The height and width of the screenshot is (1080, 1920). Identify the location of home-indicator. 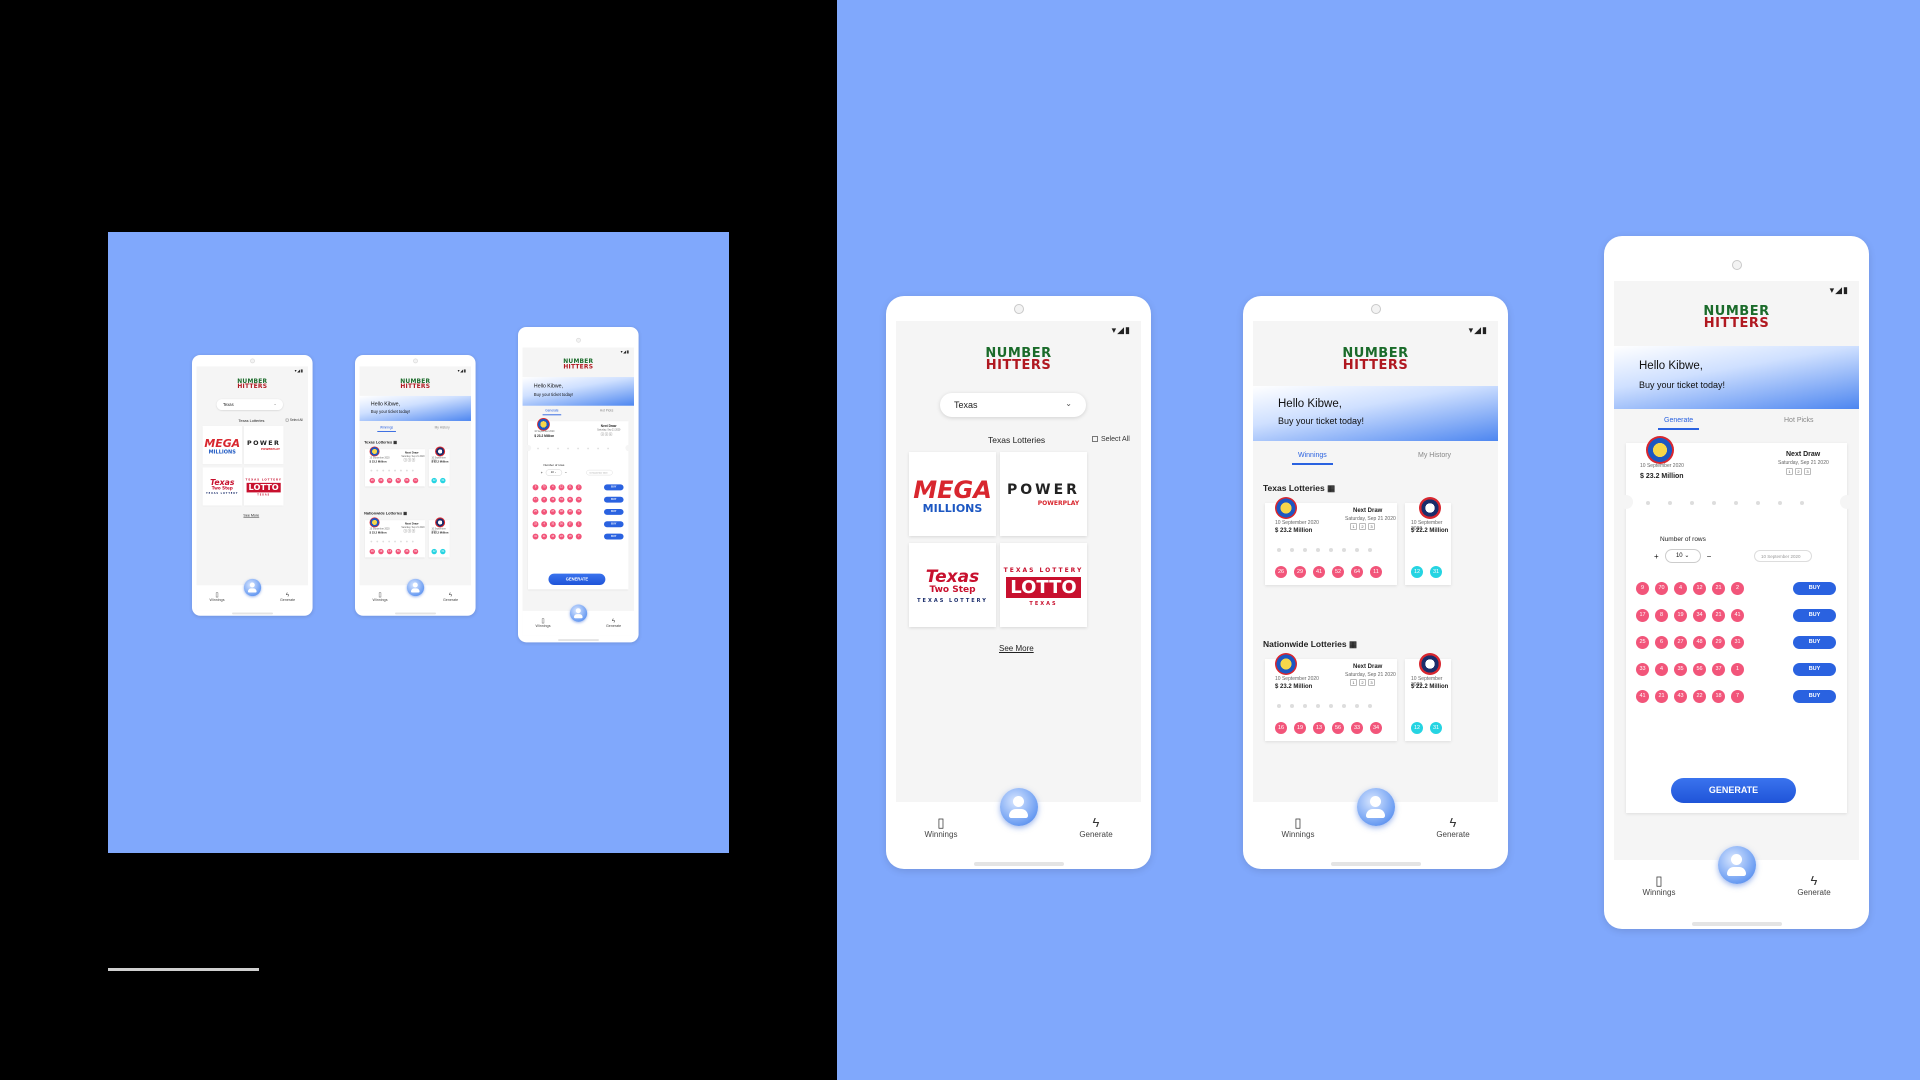
(1375, 864).